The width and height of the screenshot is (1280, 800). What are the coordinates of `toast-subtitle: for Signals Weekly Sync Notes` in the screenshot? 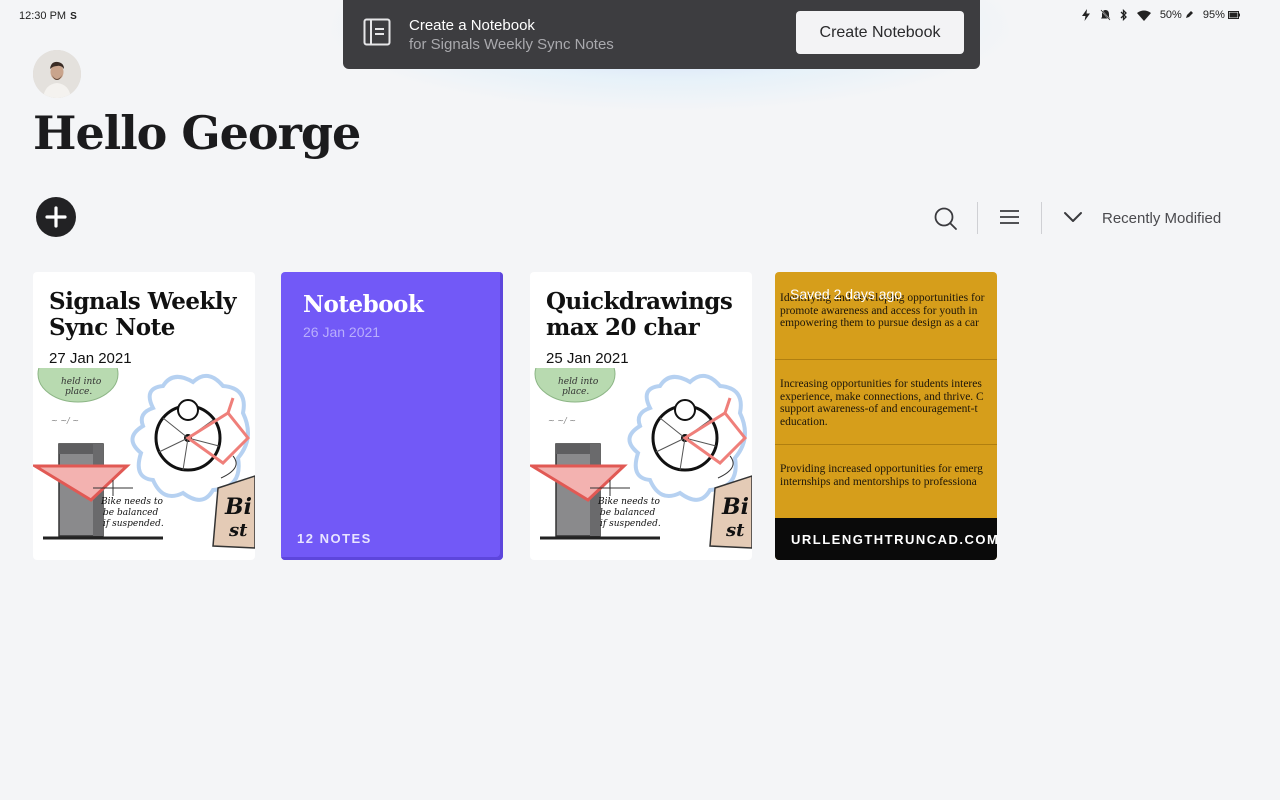 It's located at (511, 44).